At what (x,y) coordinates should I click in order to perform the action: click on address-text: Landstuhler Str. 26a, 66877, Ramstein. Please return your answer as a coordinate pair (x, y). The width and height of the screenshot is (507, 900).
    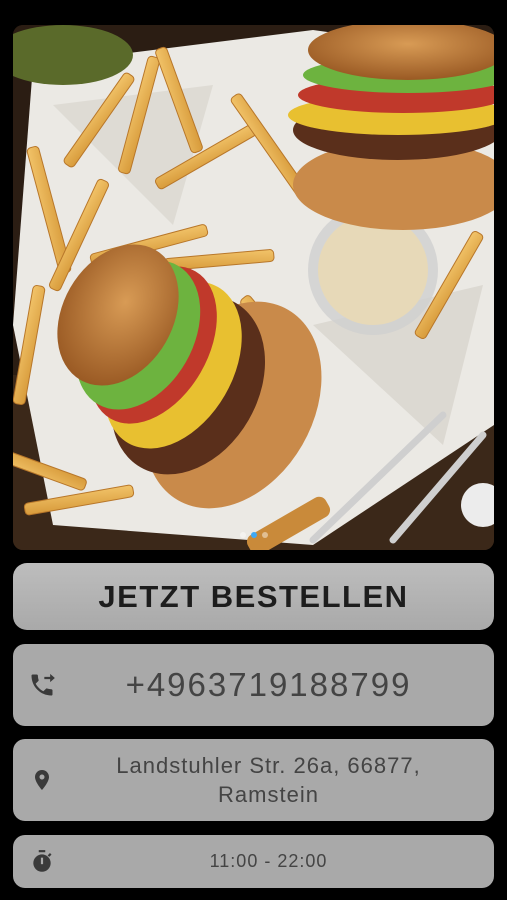
    Looking at the image, I should click on (253, 780).